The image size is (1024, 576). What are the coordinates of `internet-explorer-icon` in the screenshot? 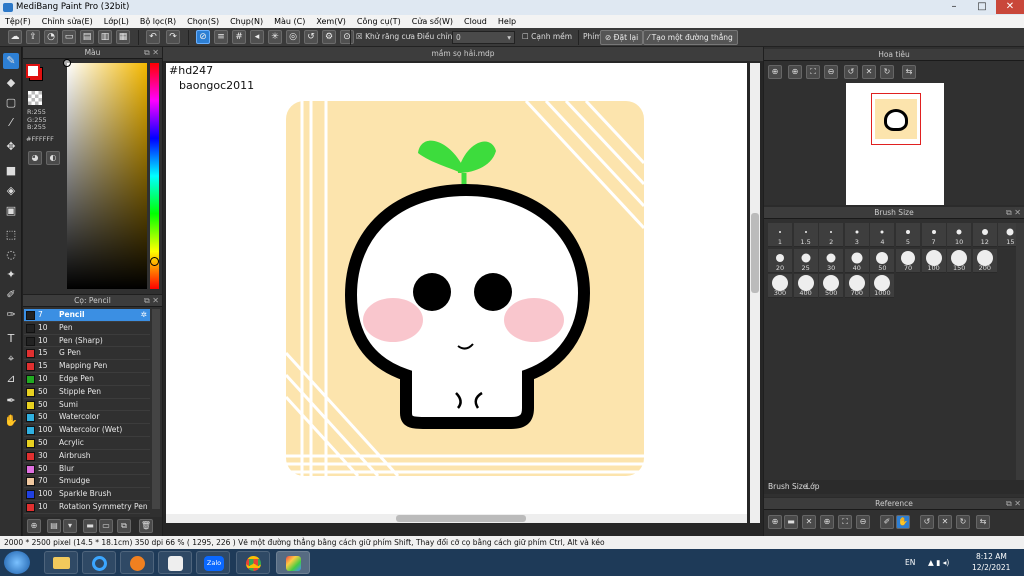 It's located at (99, 562).